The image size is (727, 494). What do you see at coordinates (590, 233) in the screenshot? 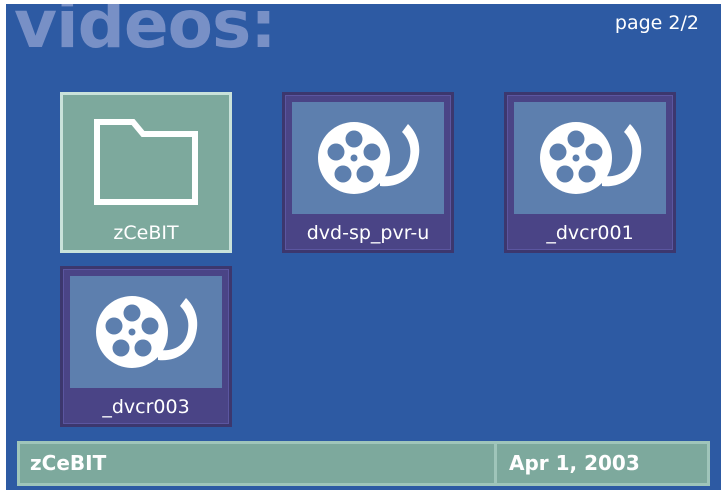
I see `item-label: _dvcr001` at bounding box center [590, 233].